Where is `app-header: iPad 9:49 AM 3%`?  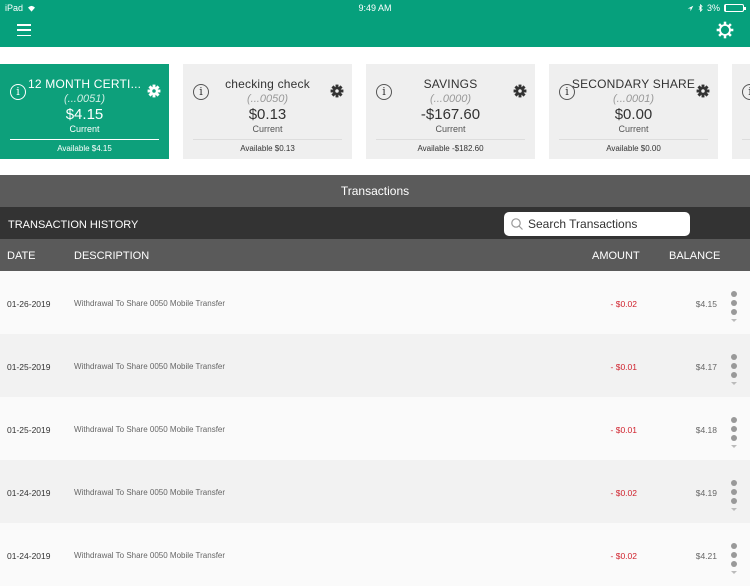
app-header: iPad 9:49 AM 3% is located at coordinates (375, 23).